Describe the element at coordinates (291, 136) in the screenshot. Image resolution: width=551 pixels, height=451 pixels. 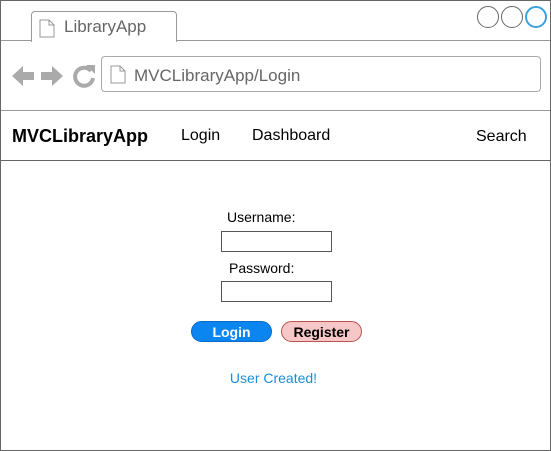
I see `nav-link-dashboard: Dashboard` at that location.